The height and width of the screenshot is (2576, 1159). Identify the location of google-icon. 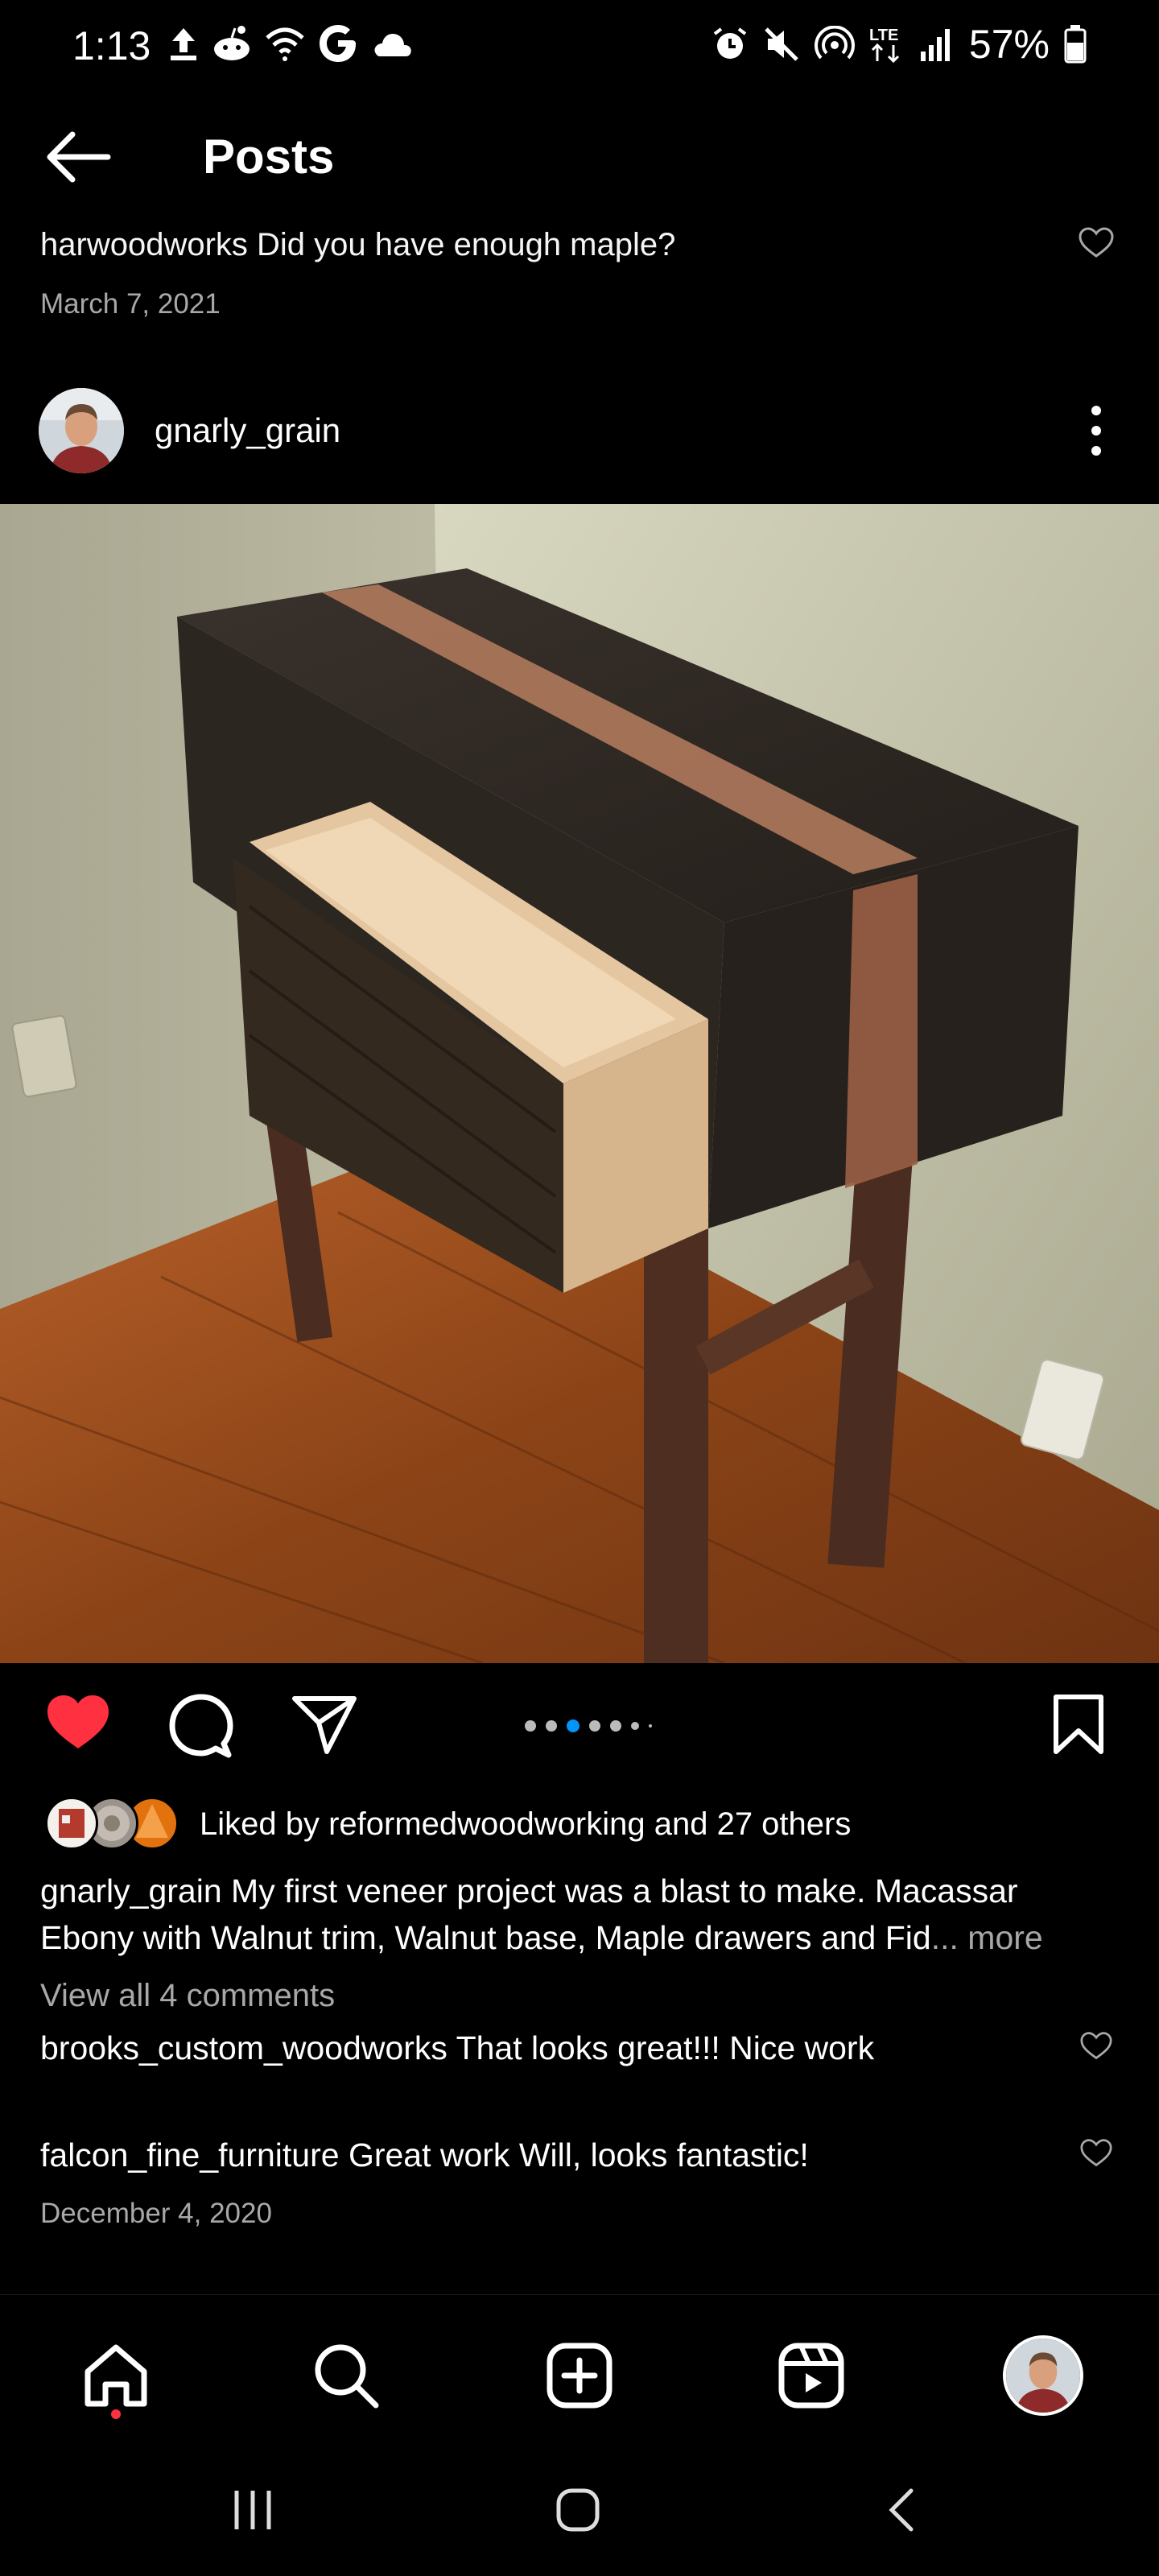
(338, 43).